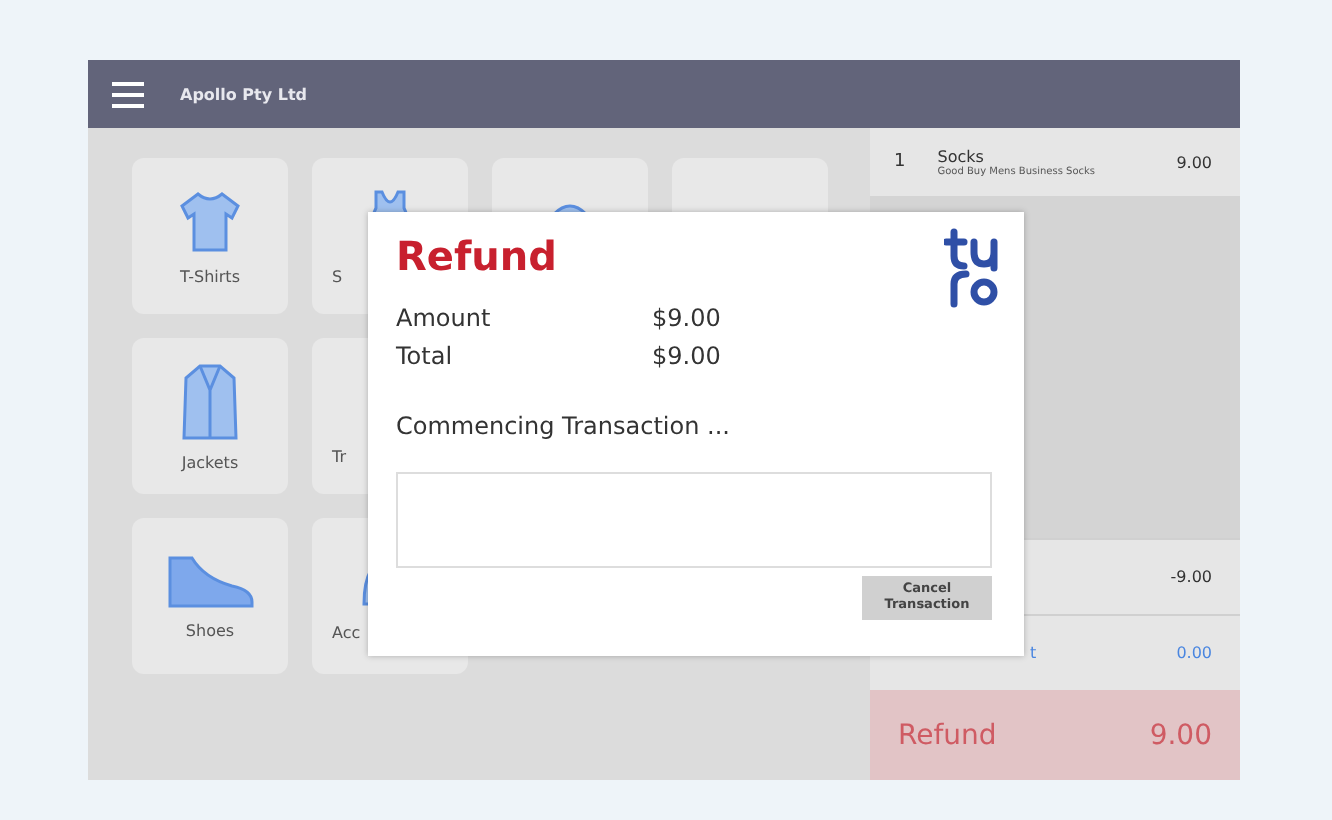  What do you see at coordinates (425, 357) in the screenshot?
I see `amount-label: Total` at bounding box center [425, 357].